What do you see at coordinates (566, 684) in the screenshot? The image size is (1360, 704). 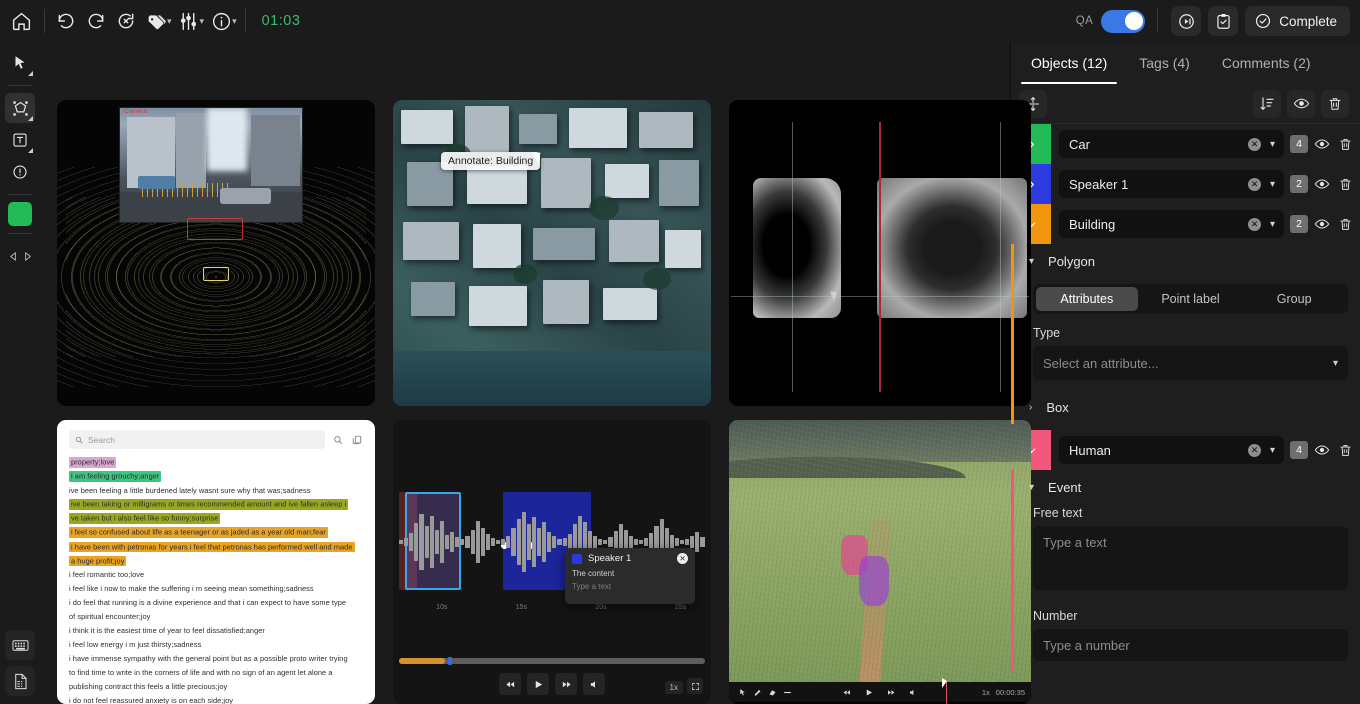 I see `forward-button` at bounding box center [566, 684].